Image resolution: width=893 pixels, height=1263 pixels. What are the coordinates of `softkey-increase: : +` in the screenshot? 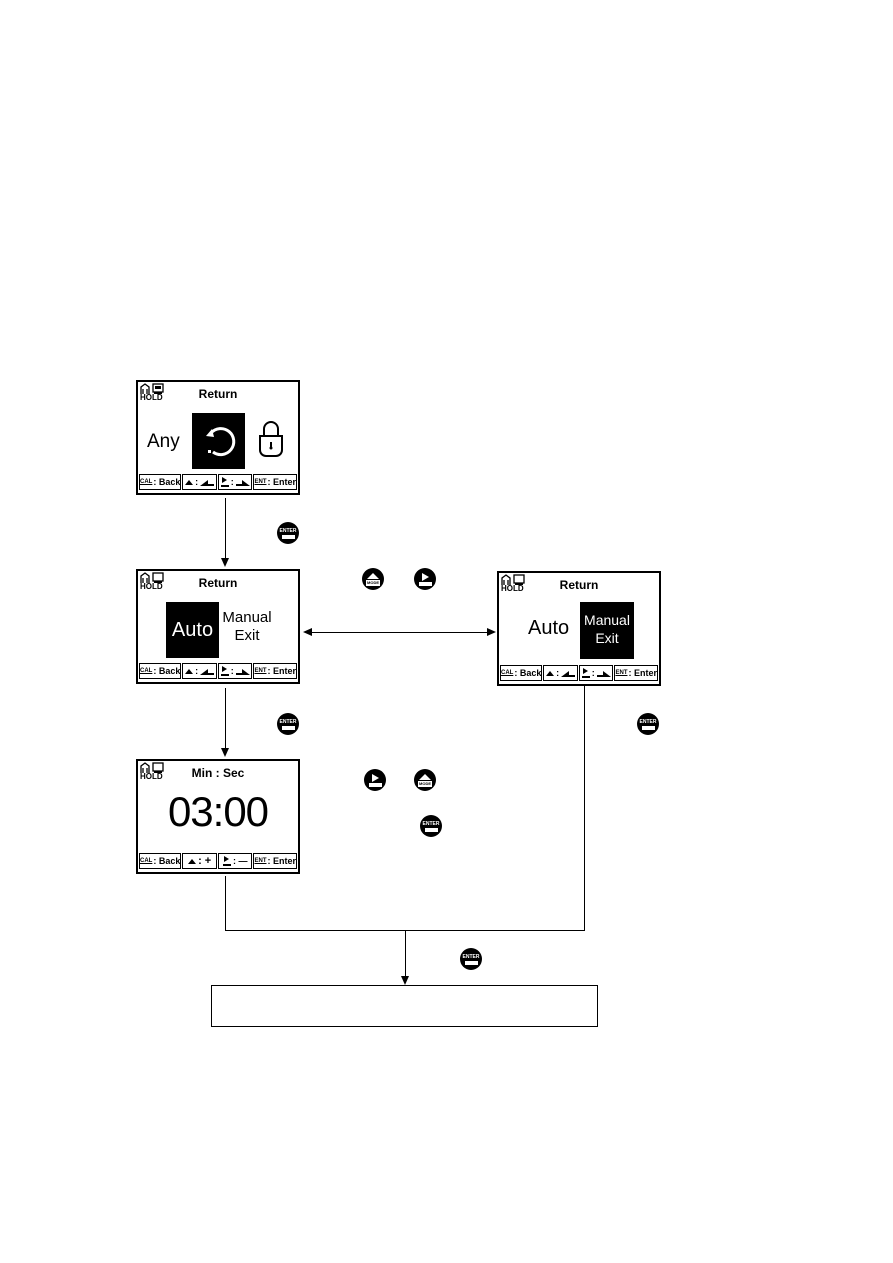 It's located at (199, 861).